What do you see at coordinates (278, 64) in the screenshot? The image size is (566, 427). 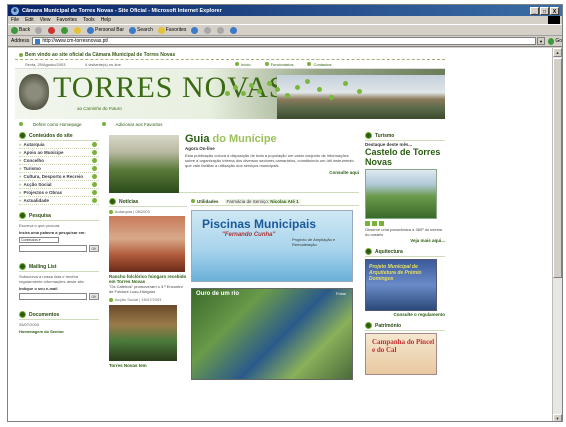 I see `nav-funcionarios: Funcionários` at bounding box center [278, 64].